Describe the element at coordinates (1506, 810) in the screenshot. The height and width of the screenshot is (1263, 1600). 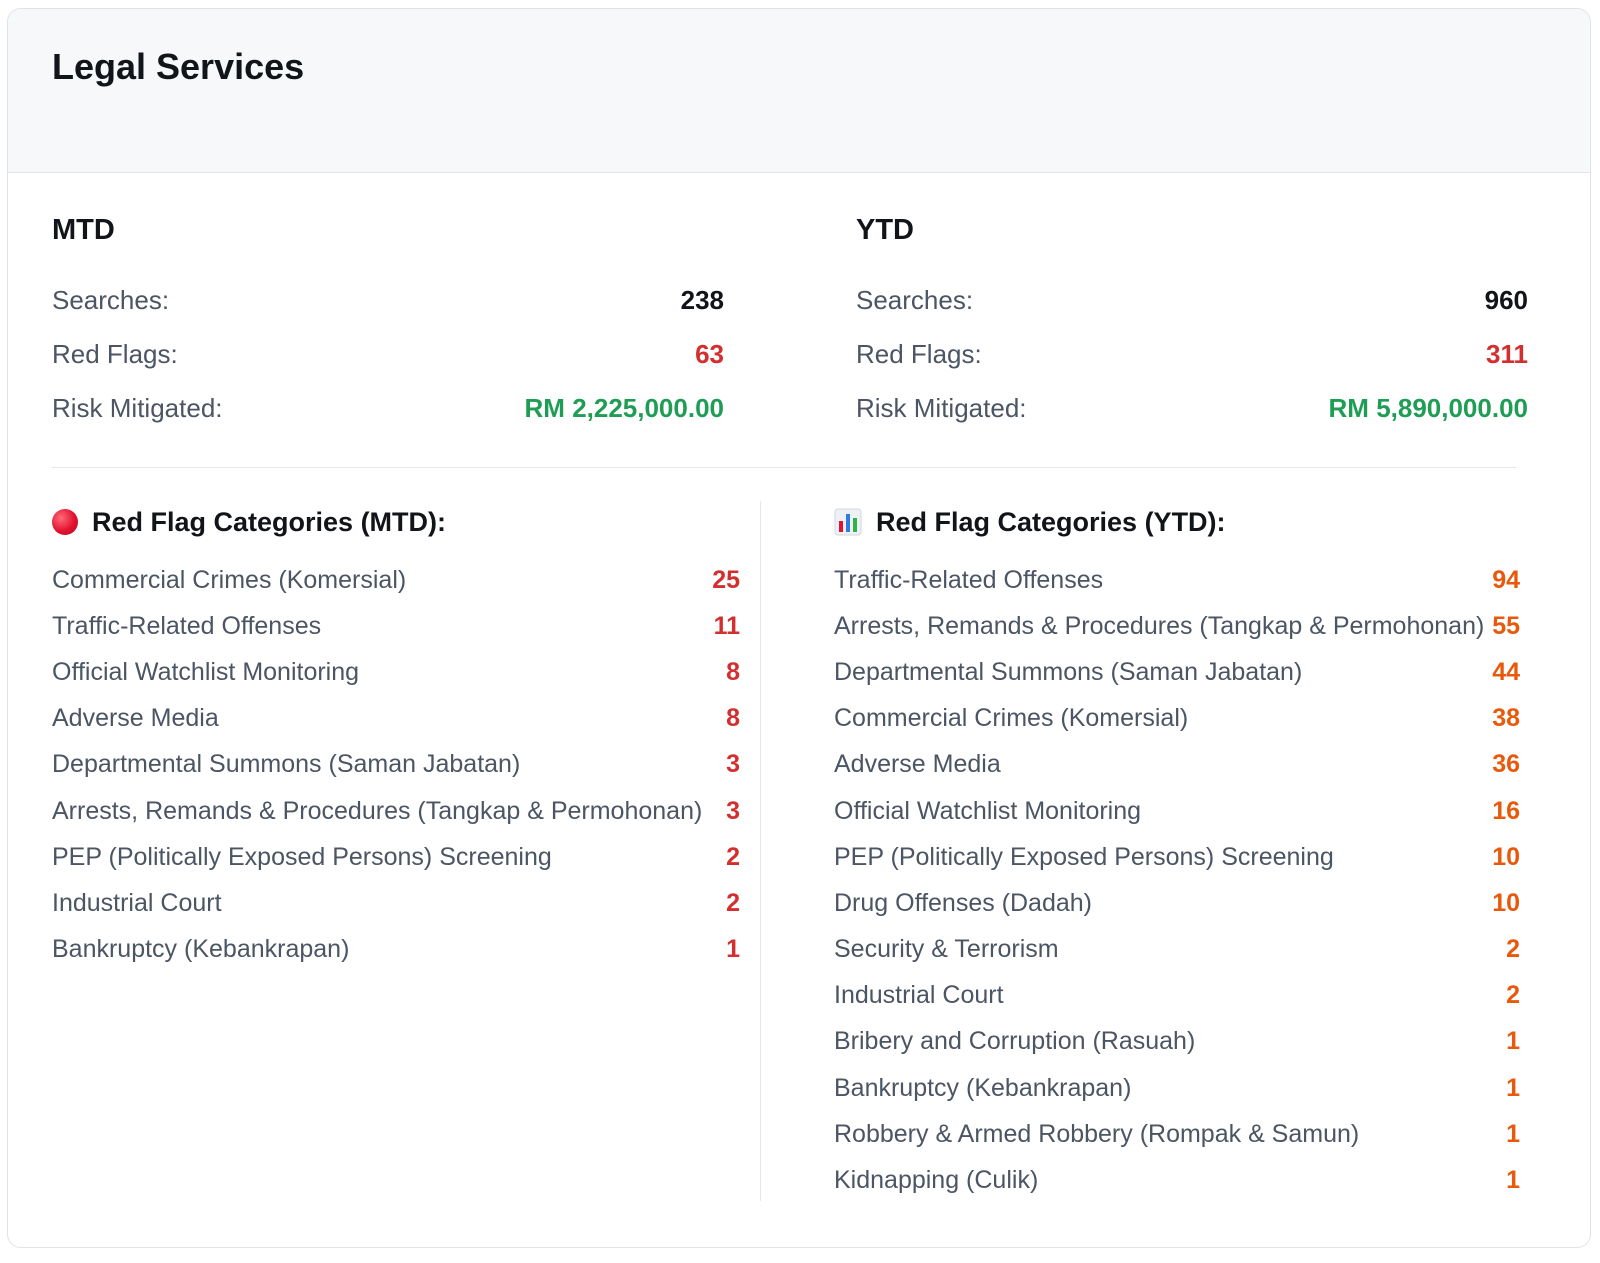
I see `category-count: 16` at that location.